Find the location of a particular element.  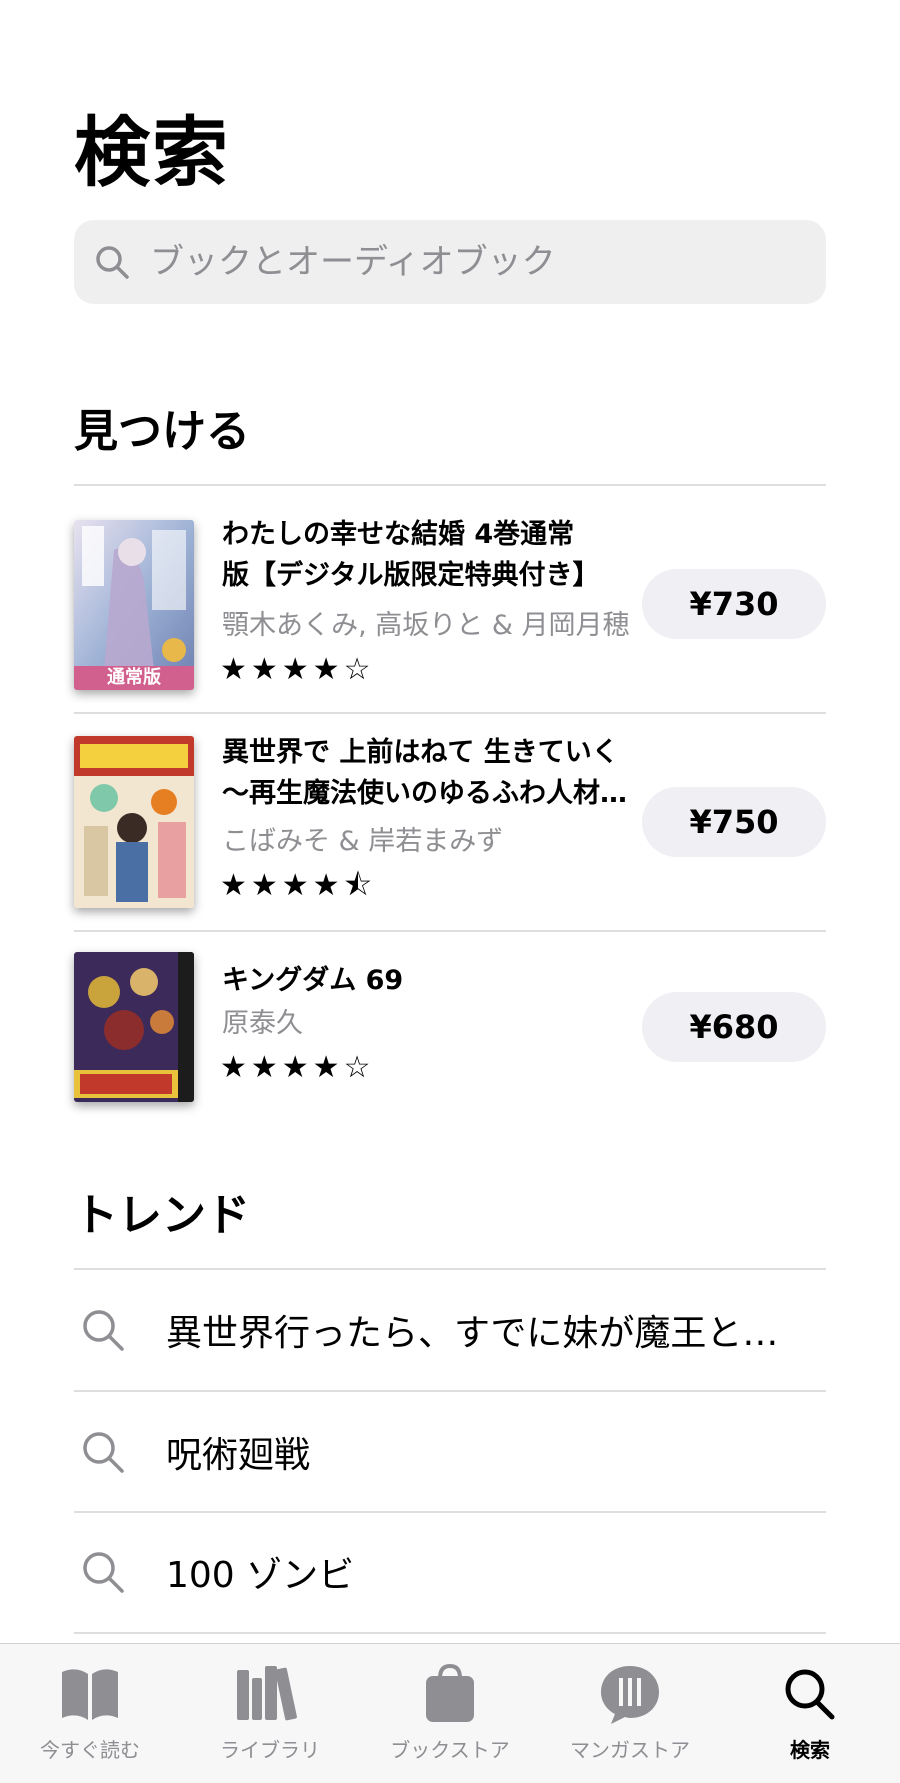

tab-bar: 今すぐ読む ライブラリ ブックストア マンガストア 検索 is located at coordinates (450, 1713).